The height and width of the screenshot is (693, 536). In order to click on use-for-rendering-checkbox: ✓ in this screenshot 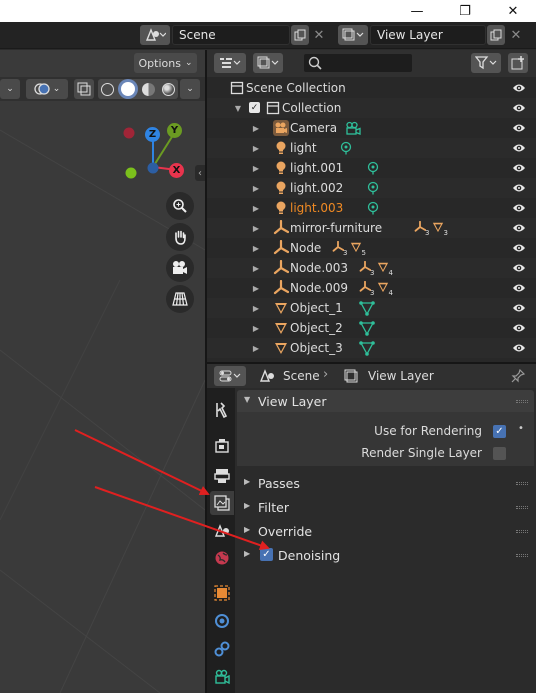, I will do `click(499, 431)`.